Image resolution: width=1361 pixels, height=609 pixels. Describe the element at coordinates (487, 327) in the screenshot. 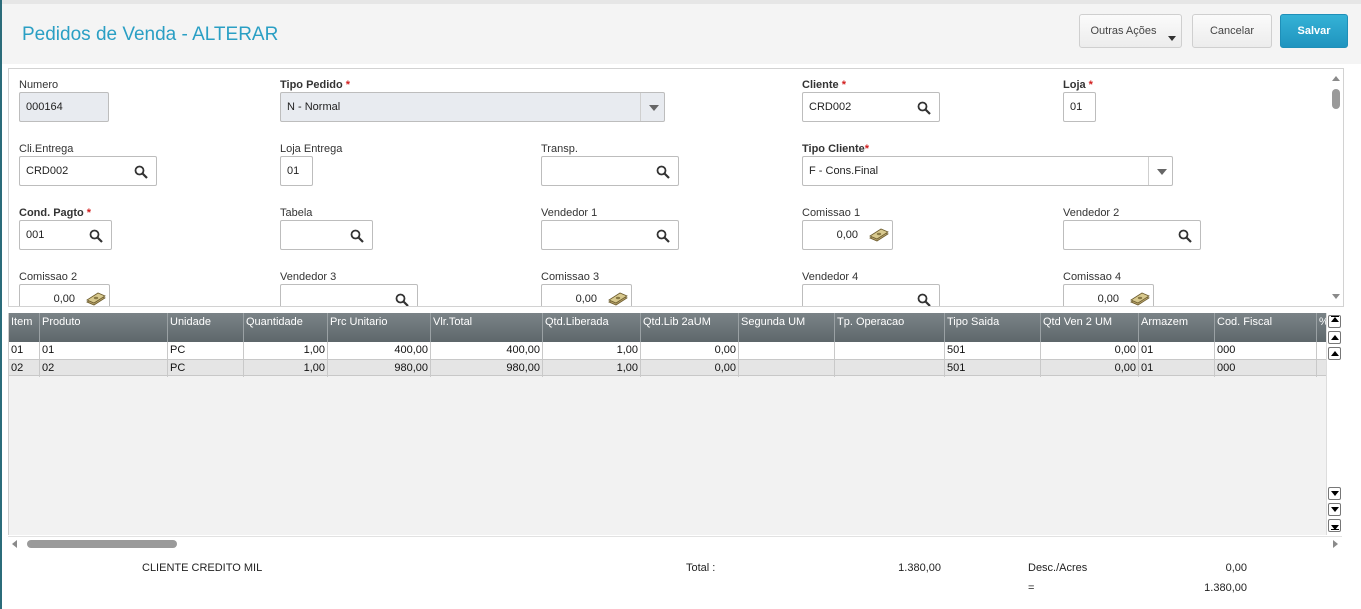

I see `column-header: Vlr.Total` at that location.